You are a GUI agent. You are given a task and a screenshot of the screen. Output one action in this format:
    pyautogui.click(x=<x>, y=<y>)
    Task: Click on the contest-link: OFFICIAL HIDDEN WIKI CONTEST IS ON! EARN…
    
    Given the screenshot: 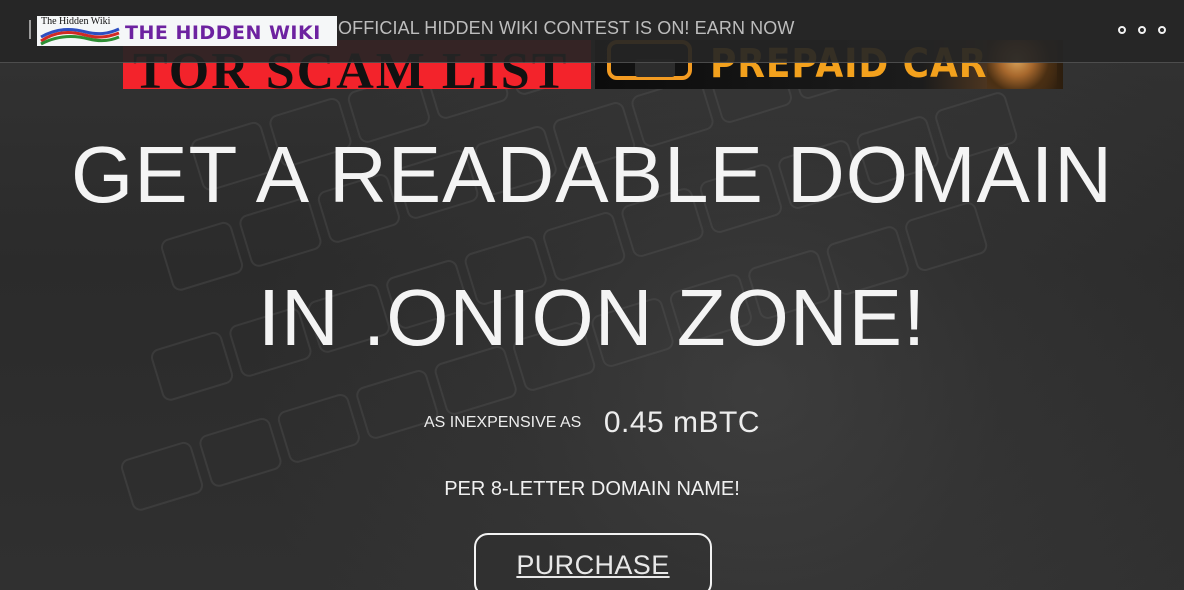 What is the action you would take?
    pyautogui.click(x=566, y=28)
    